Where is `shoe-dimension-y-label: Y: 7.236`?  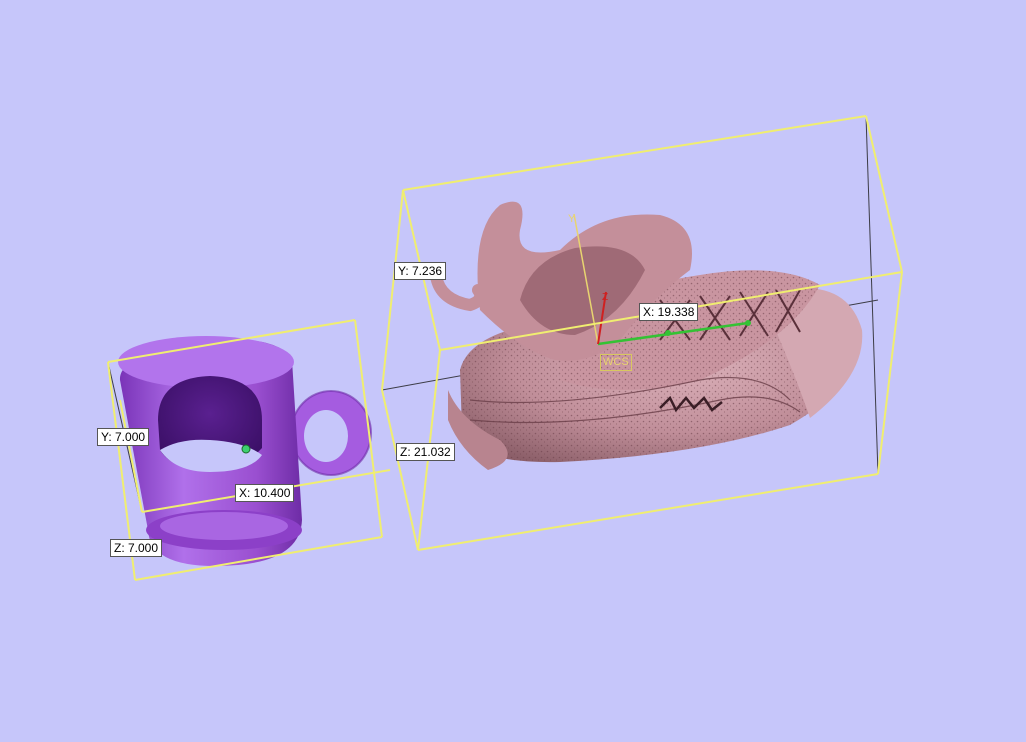 shoe-dimension-y-label: Y: 7.236 is located at coordinates (420, 271).